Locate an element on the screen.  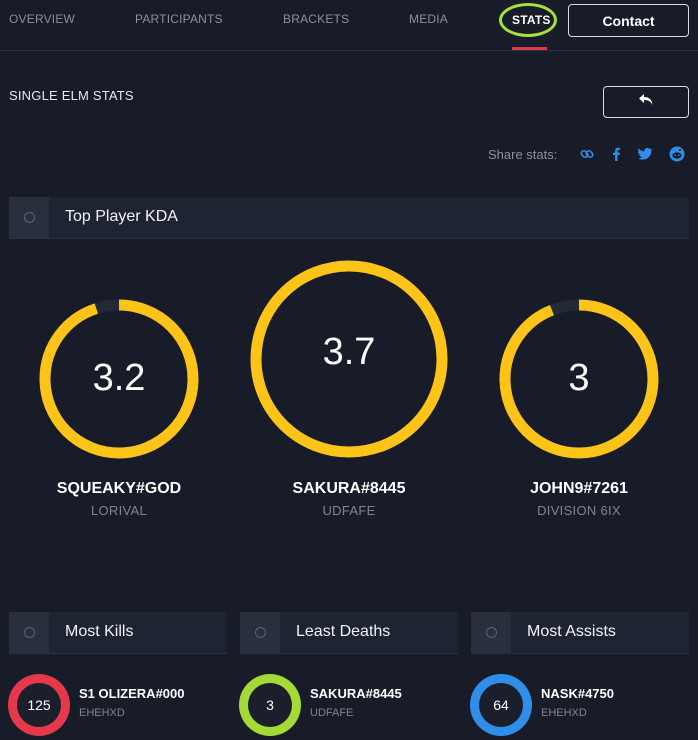
facebook-icon is located at coordinates (616, 154).